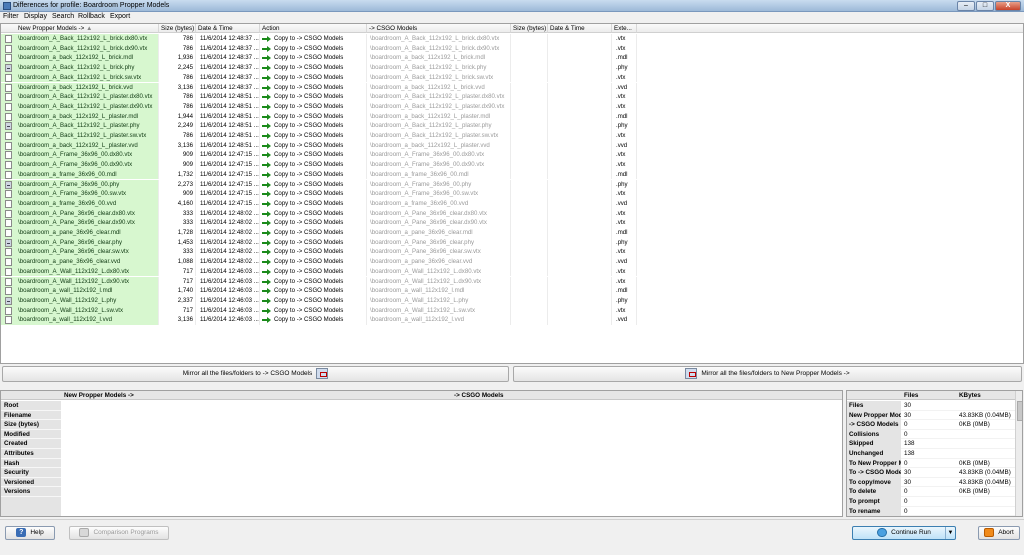 Image resolution: width=1024 pixels, height=555 pixels. Describe the element at coordinates (439, 28) in the screenshot. I see `column-header-target-name: -> CSGO Models` at that location.